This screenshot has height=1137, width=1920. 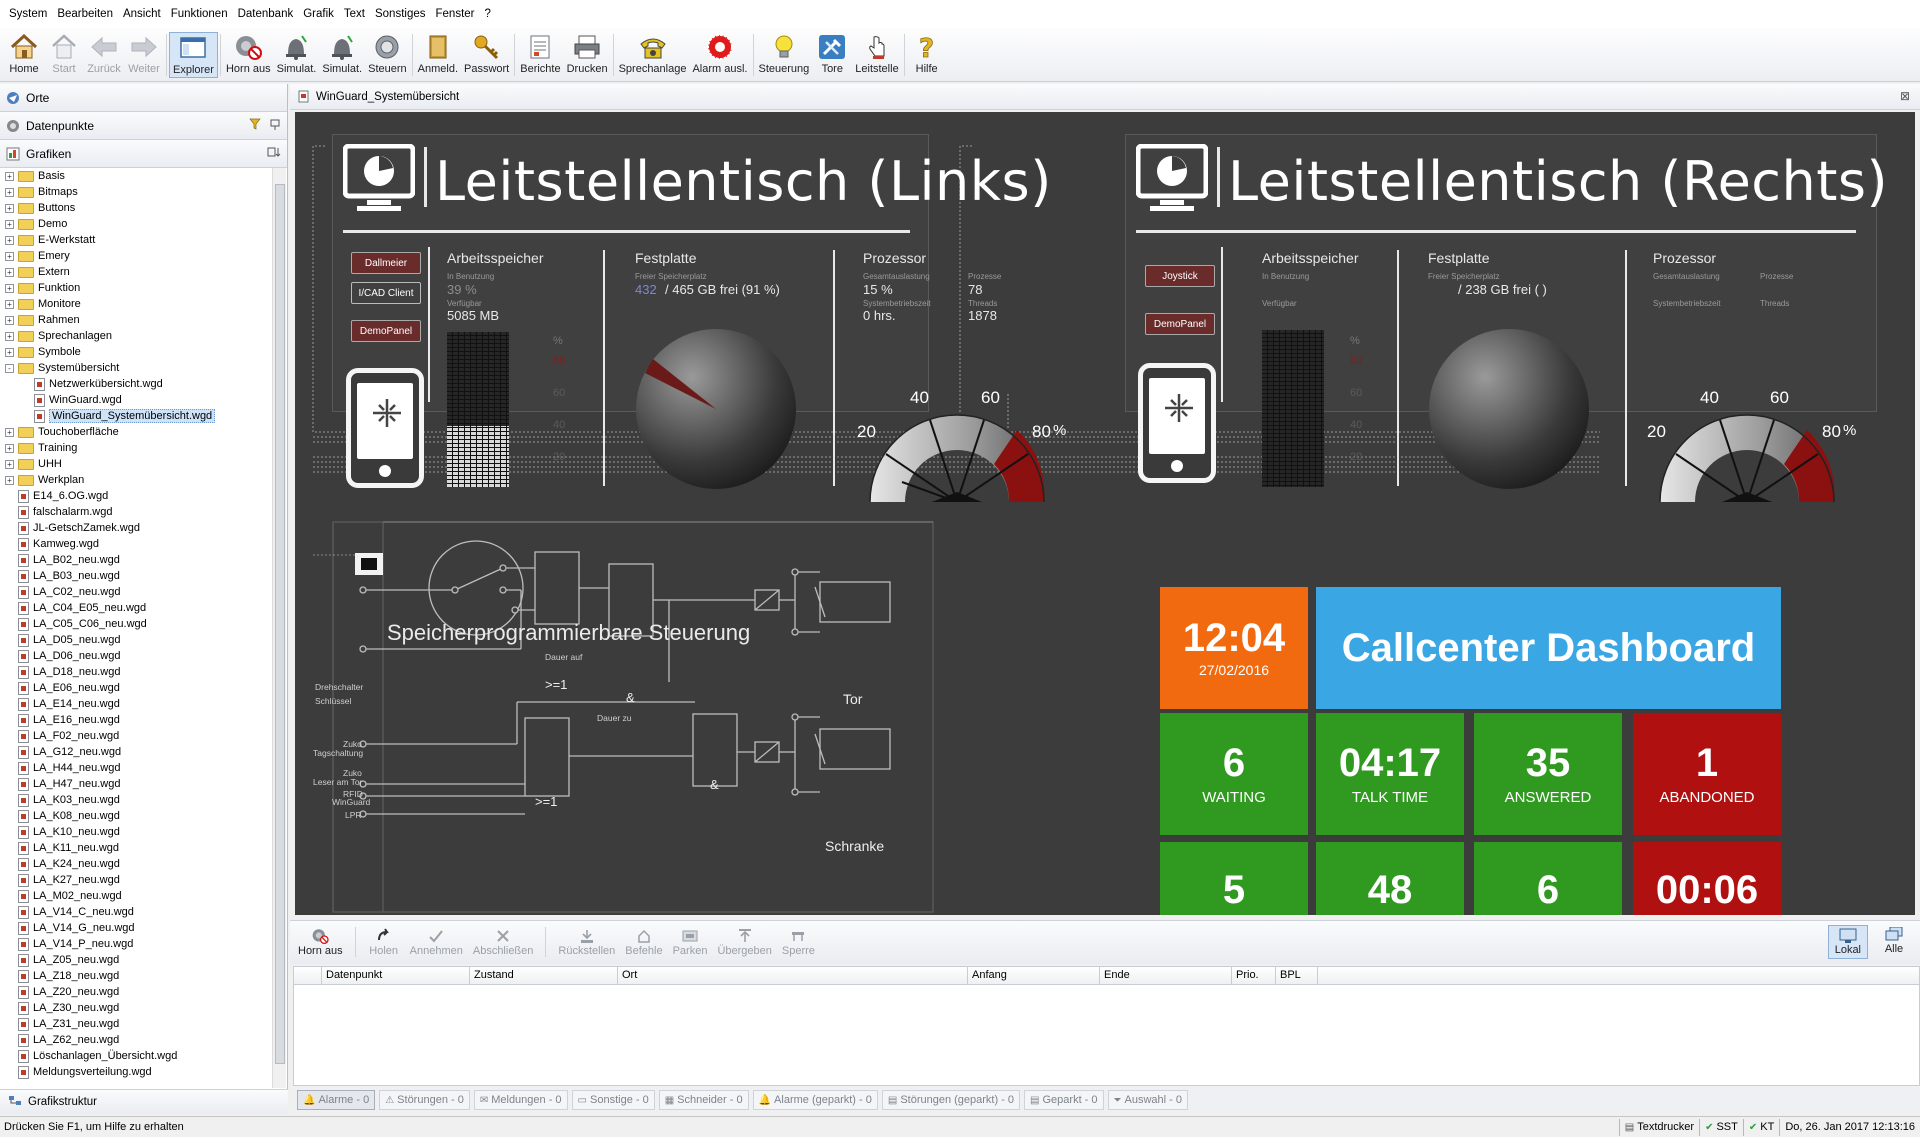 What do you see at coordinates (136, 800) in the screenshot?
I see `tree-file: LA_K03_neu.wgd` at bounding box center [136, 800].